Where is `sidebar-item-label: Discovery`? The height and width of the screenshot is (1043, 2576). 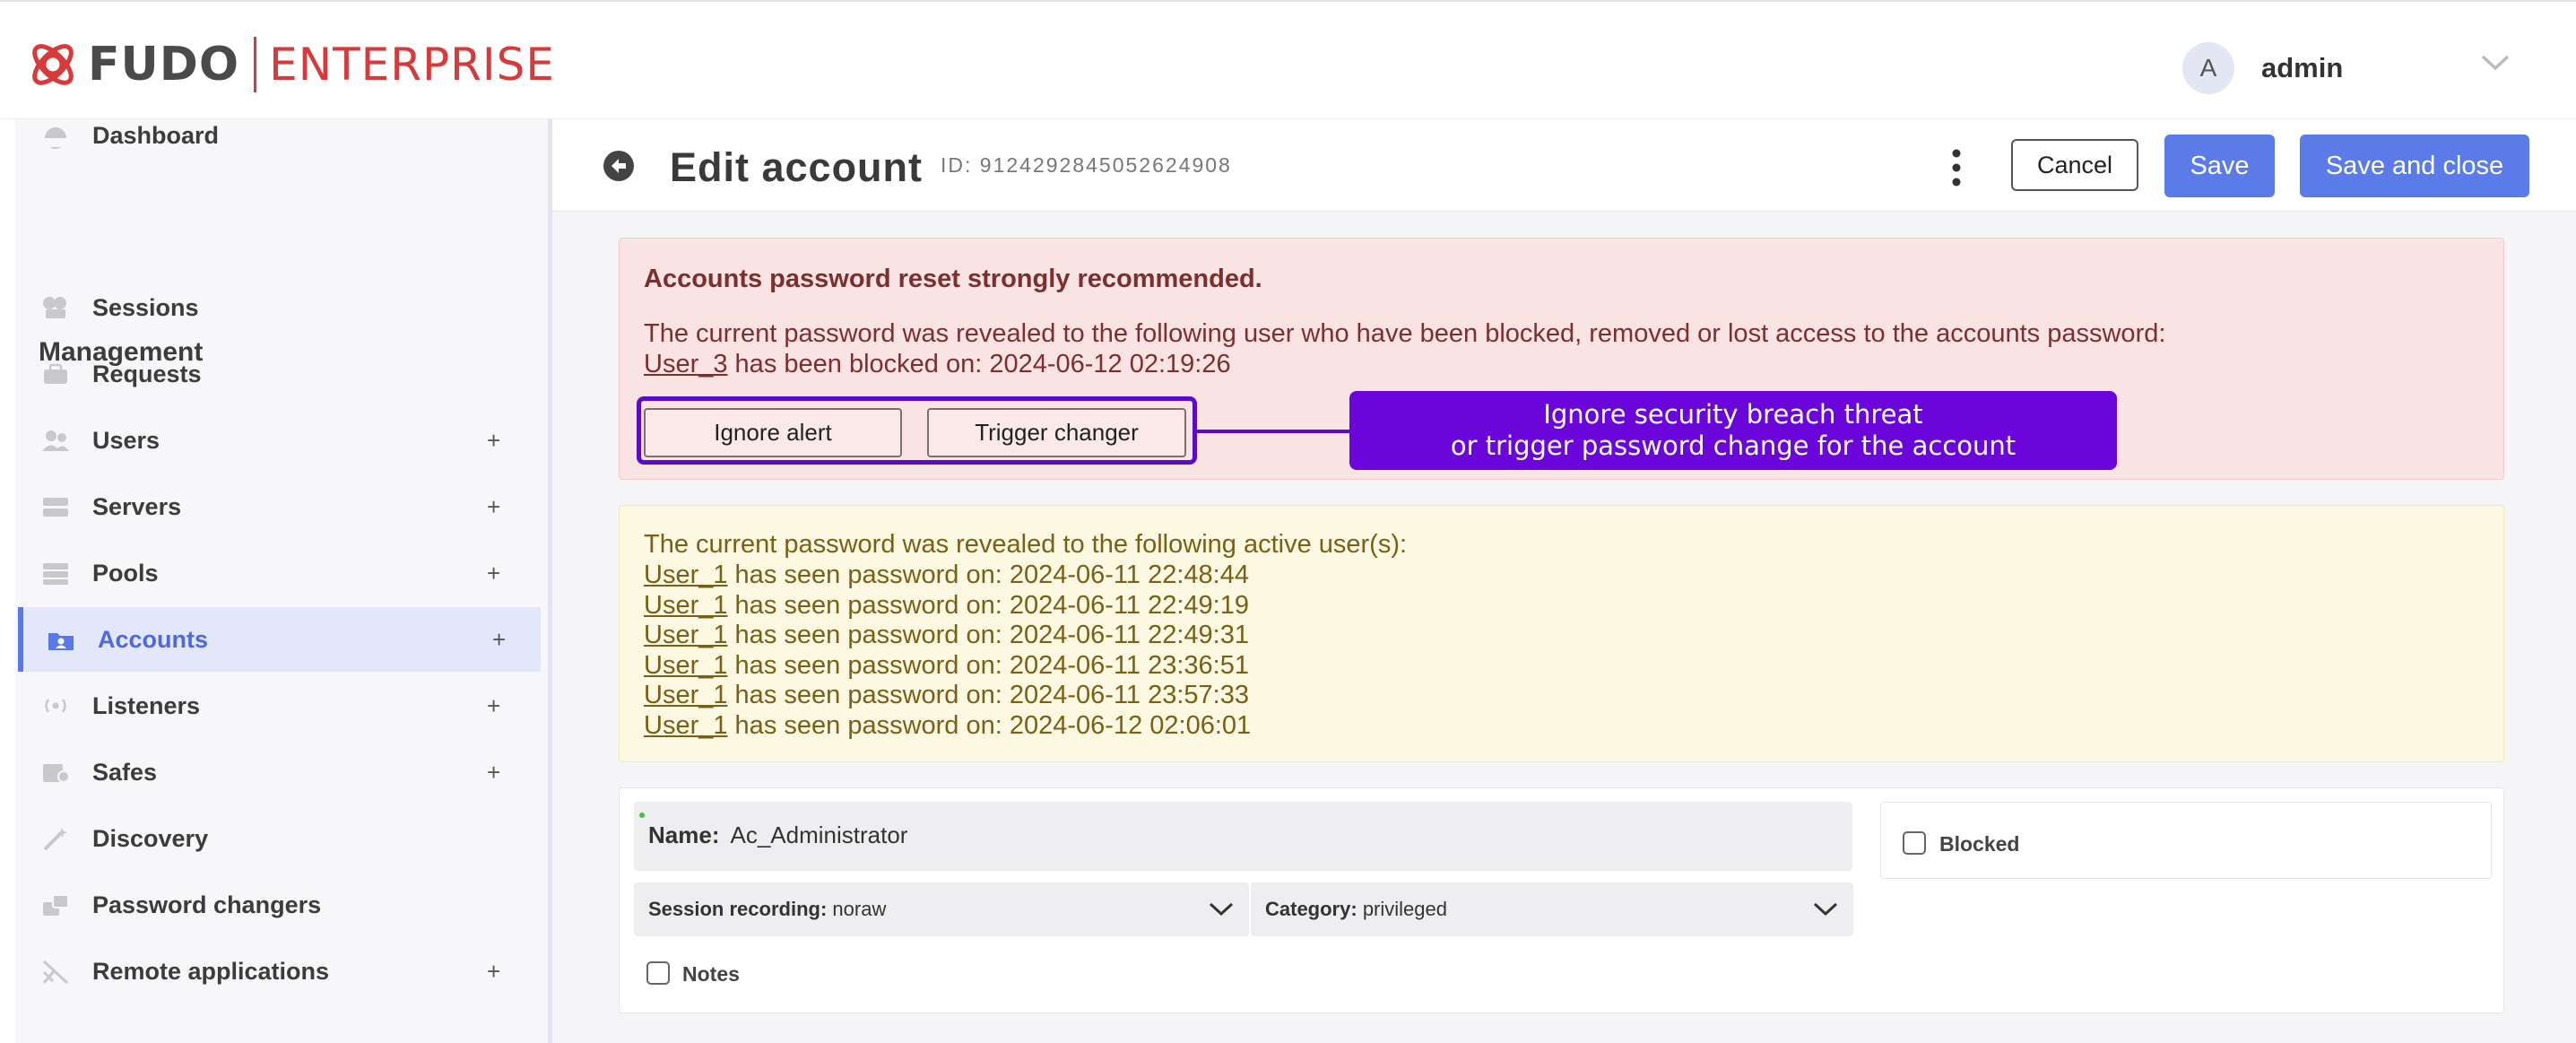 sidebar-item-label: Discovery is located at coordinates (150, 838).